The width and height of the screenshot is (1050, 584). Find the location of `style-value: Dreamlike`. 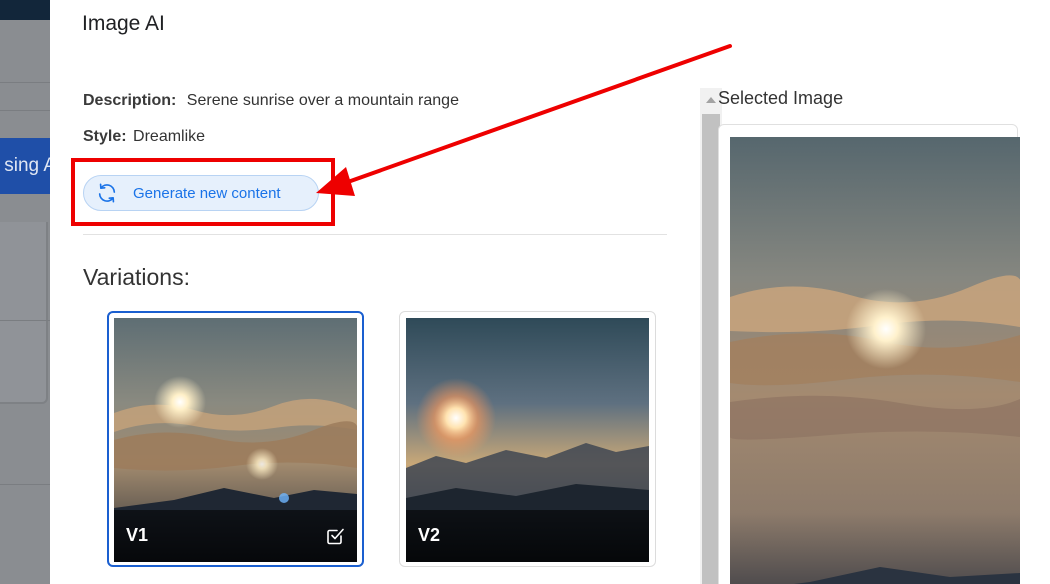

style-value: Dreamlike is located at coordinates (169, 136).